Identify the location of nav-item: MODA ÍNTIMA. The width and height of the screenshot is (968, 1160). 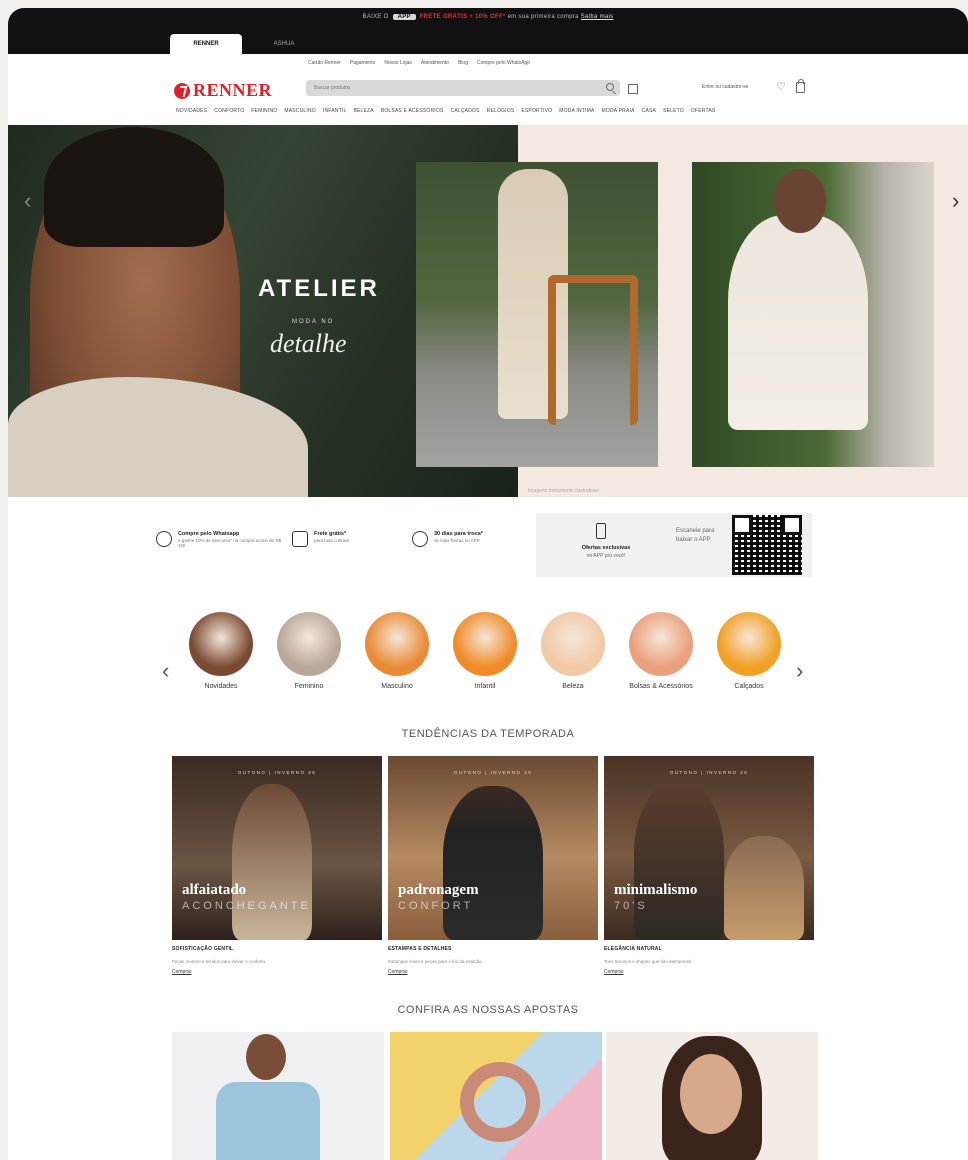
(576, 111).